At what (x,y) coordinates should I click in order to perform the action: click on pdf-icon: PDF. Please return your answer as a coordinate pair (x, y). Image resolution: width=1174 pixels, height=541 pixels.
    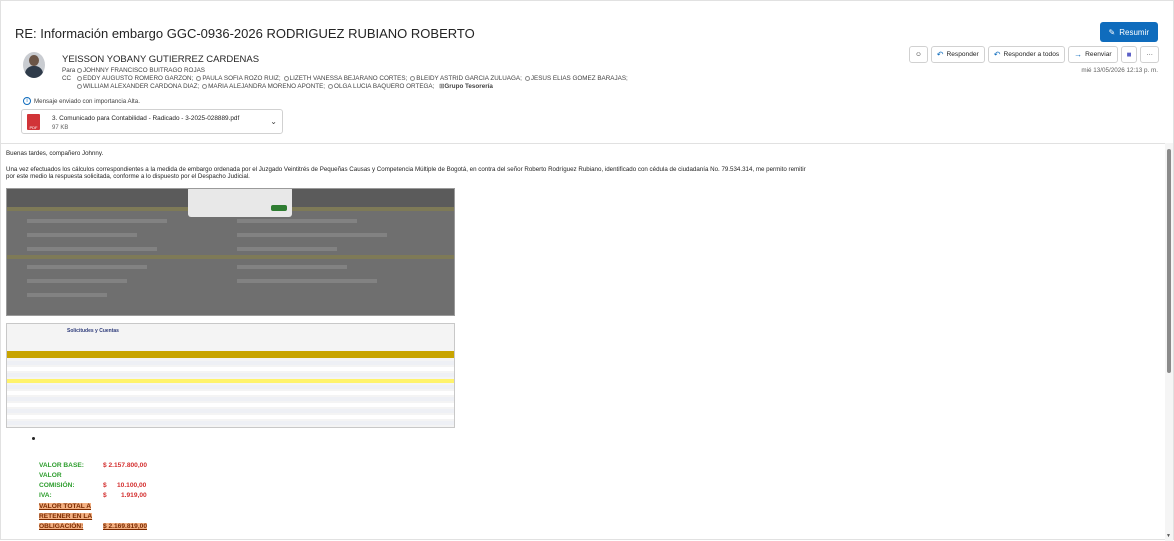
    Looking at the image, I should click on (33, 122).